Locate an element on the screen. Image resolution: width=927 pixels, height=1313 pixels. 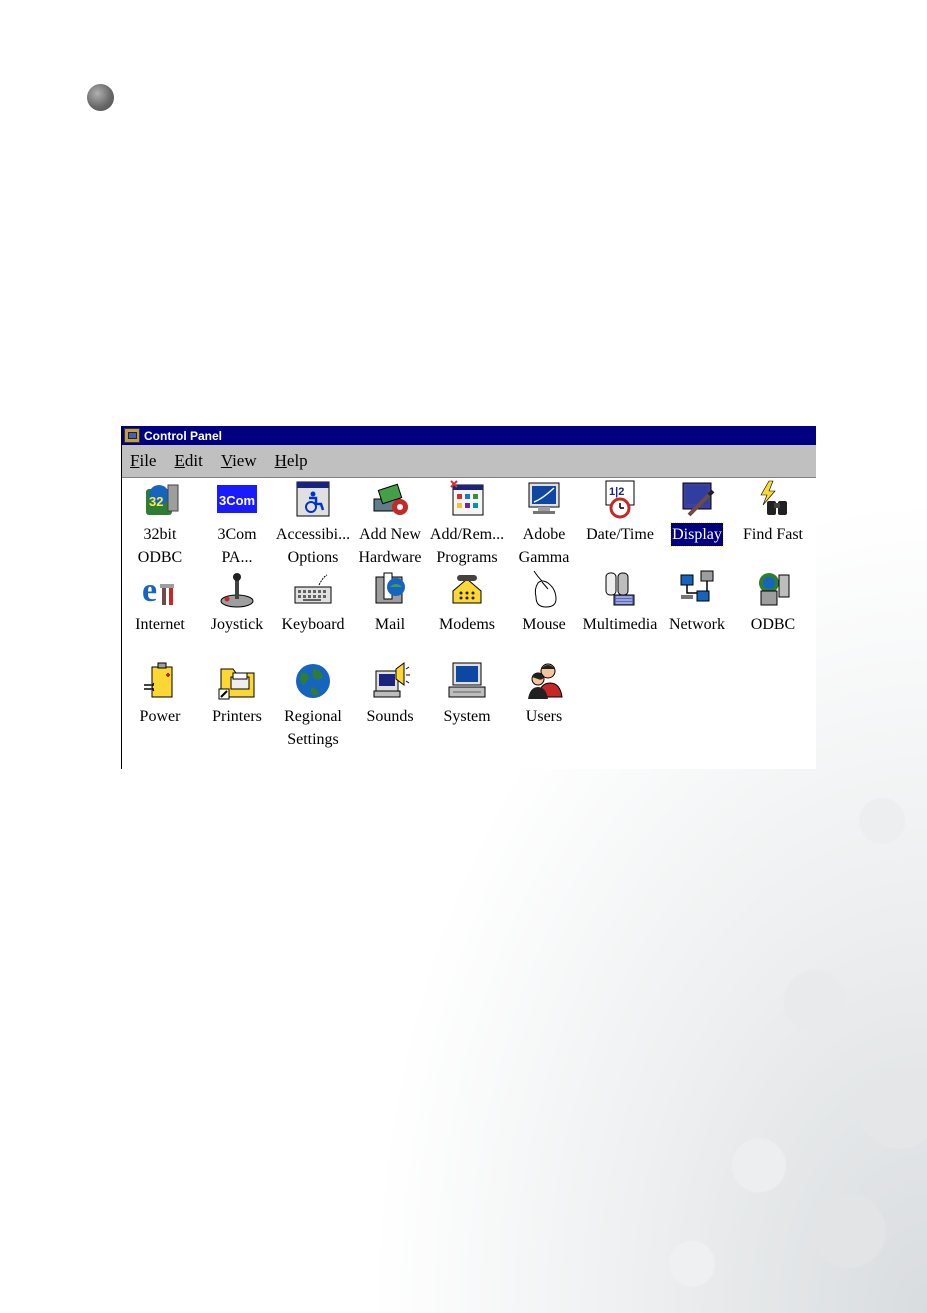
applet-label: Adobe Gamma is located at coordinates (544, 546).